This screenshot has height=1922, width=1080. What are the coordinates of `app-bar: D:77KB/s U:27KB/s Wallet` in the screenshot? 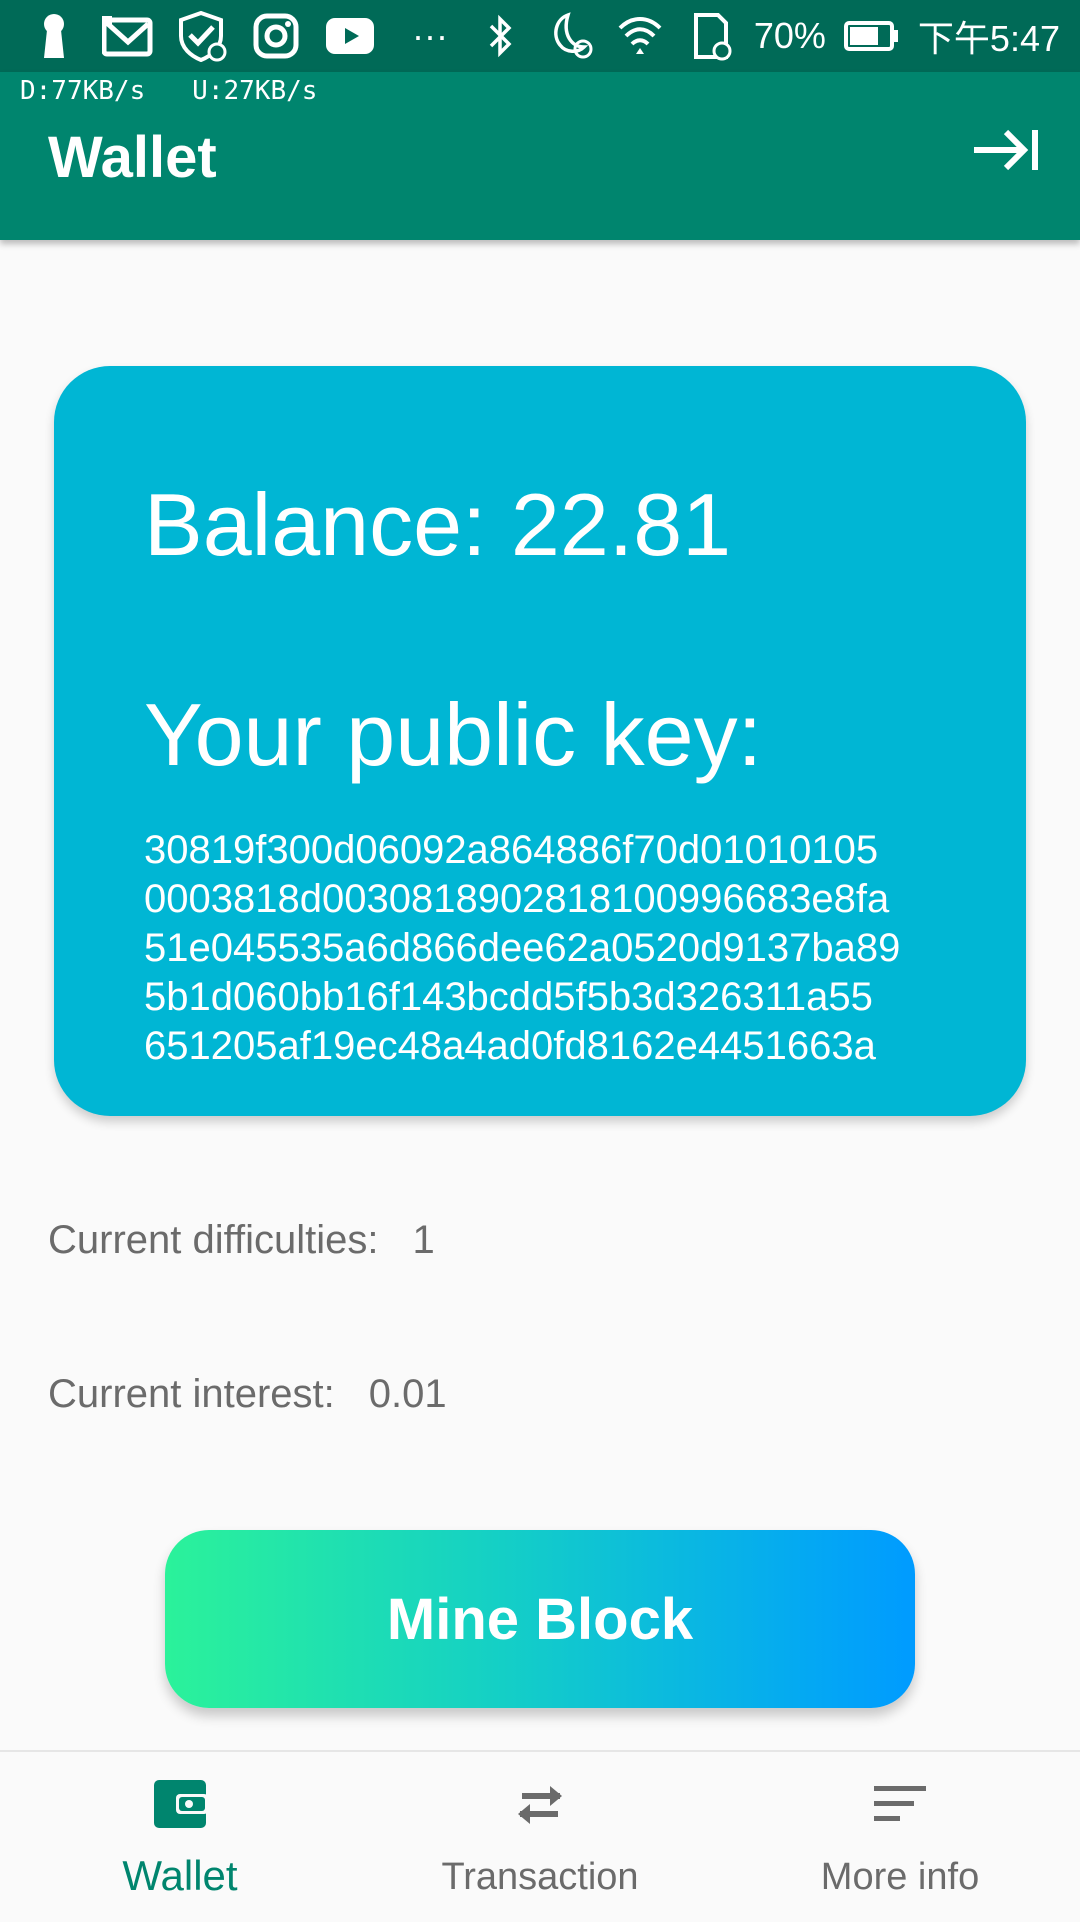 It's located at (540, 156).